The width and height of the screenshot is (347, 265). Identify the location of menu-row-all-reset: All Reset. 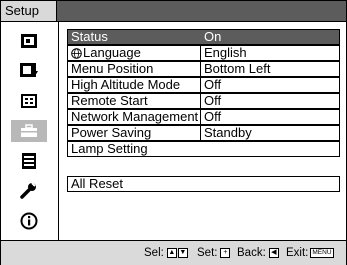
(203, 184).